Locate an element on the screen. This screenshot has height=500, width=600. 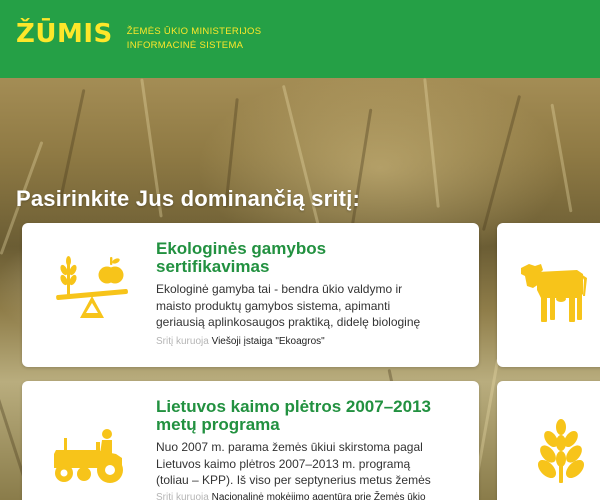
card-curator: Sritį kuruoja Viešoji įstaiga "Ekoagros" is located at coordinates (240, 341).